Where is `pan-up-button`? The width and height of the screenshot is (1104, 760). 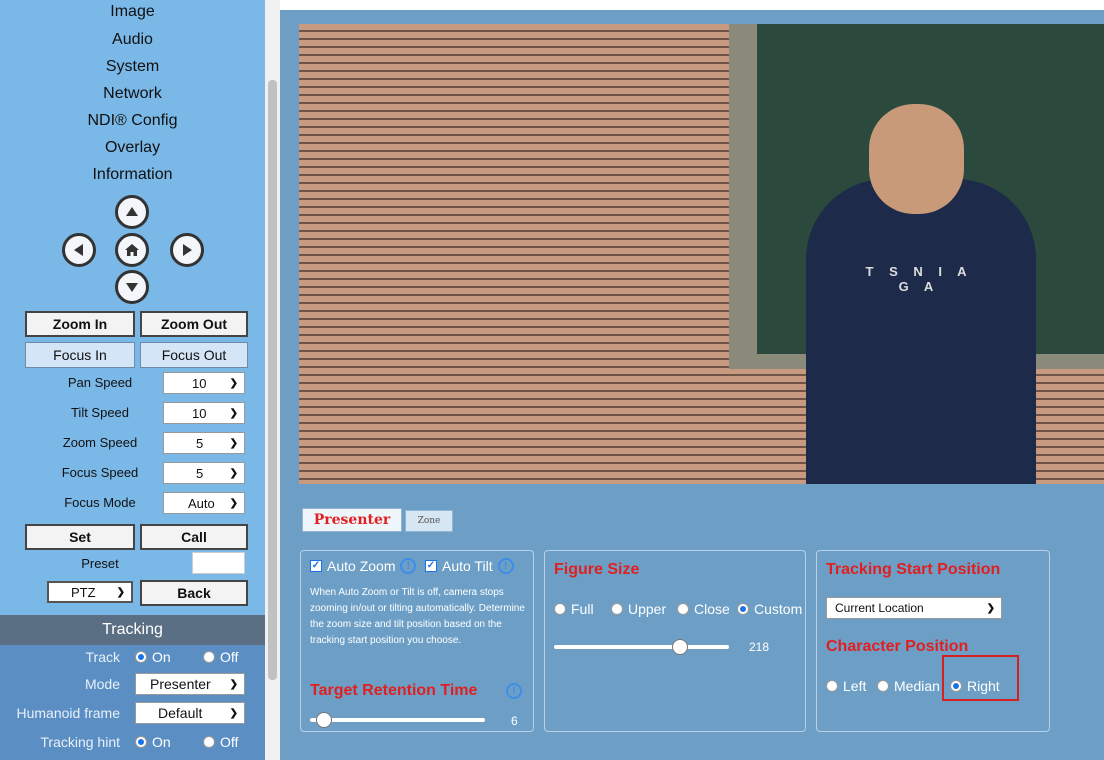
pan-up-button is located at coordinates (132, 212).